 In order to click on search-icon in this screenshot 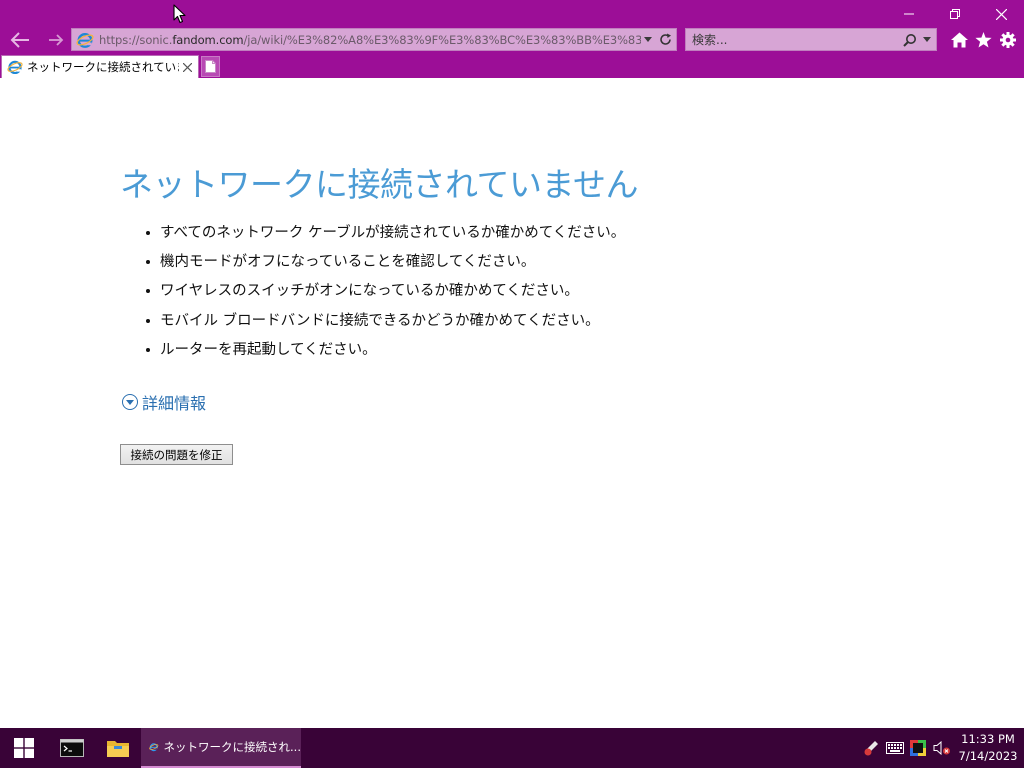, I will do `click(909, 40)`.